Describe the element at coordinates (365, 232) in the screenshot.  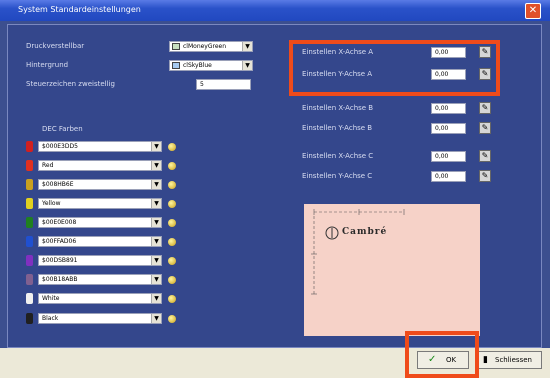
I see `preview-sample-text: Cambré` at that location.